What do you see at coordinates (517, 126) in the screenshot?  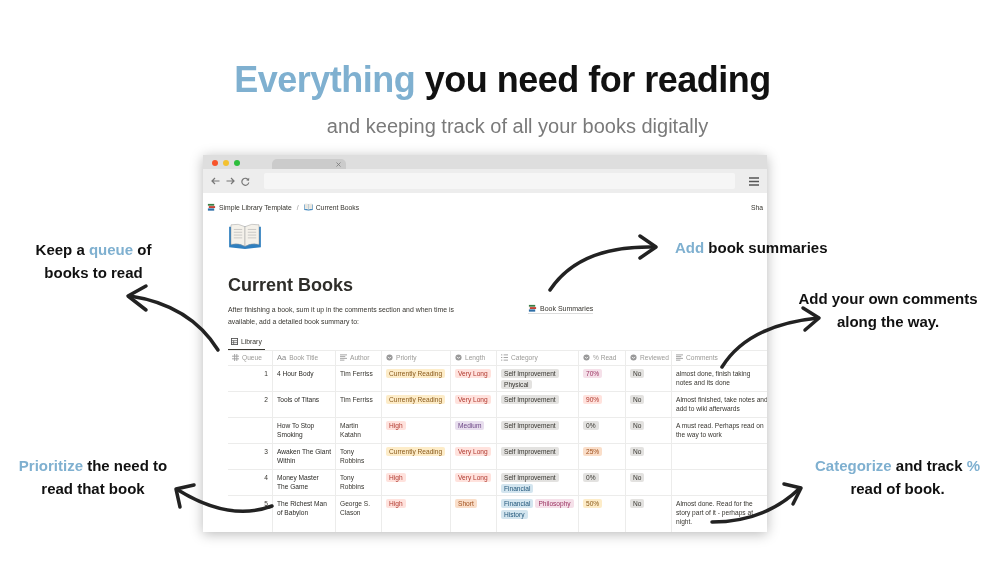 I see `subtitle: and keeping track of all your books digitally` at bounding box center [517, 126].